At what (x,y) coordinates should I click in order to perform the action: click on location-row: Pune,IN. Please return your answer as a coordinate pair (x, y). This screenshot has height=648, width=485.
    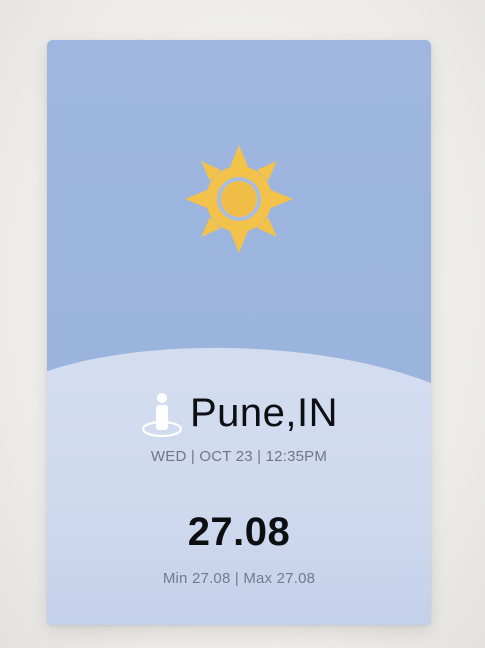
    Looking at the image, I should click on (239, 413).